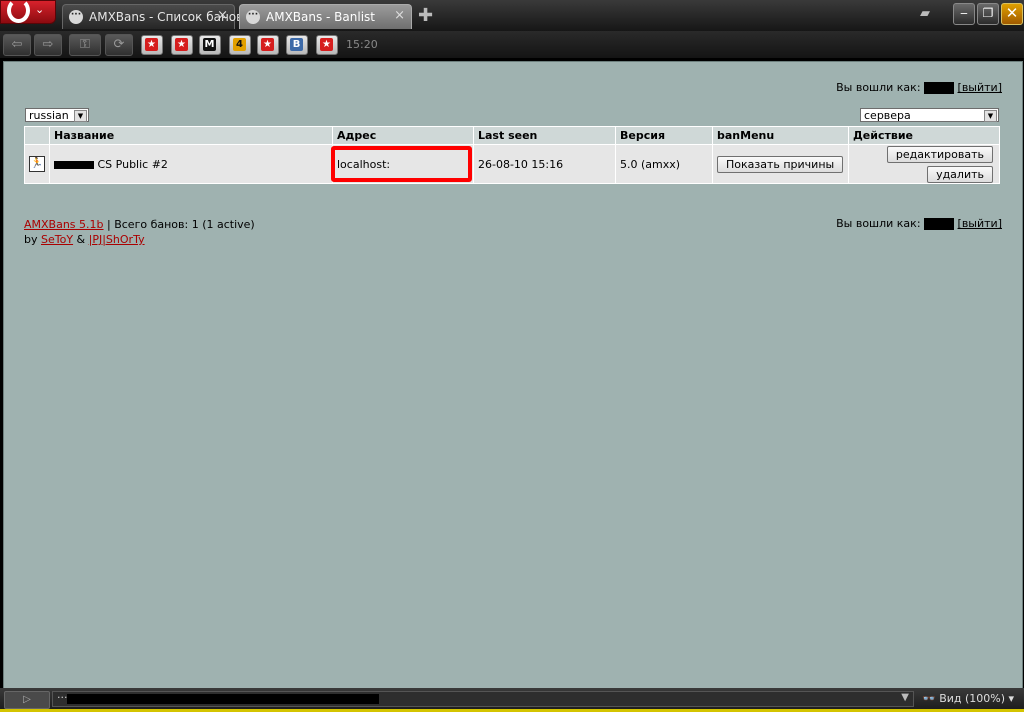  Describe the element at coordinates (62, 697) in the screenshot. I see `loading-dots-icon: ···` at that location.